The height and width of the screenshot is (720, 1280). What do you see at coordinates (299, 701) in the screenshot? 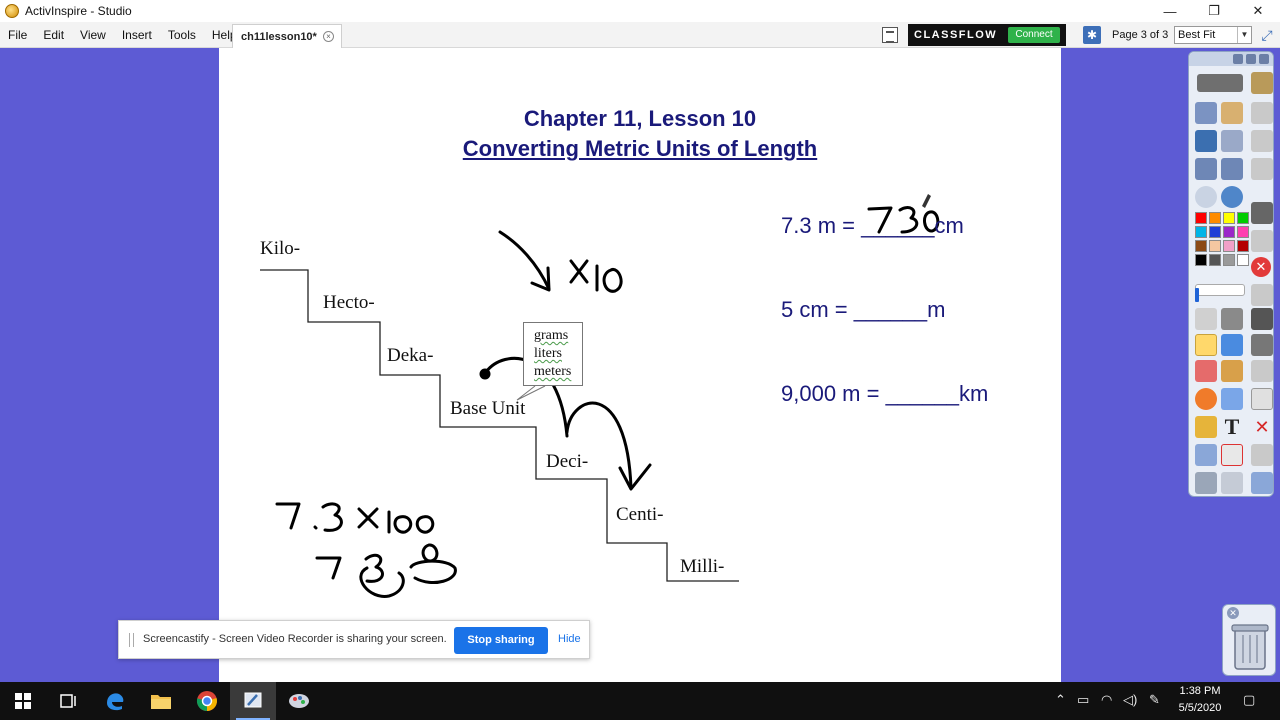
I see `app-taskbar-button` at bounding box center [299, 701].